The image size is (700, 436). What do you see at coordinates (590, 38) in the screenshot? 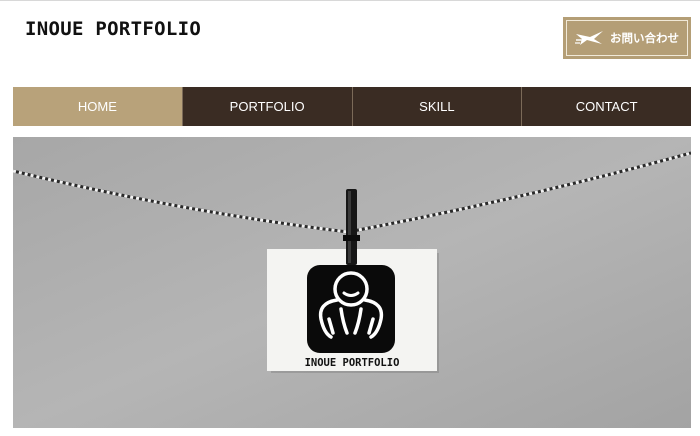
I see `paper-plane-icon` at bounding box center [590, 38].